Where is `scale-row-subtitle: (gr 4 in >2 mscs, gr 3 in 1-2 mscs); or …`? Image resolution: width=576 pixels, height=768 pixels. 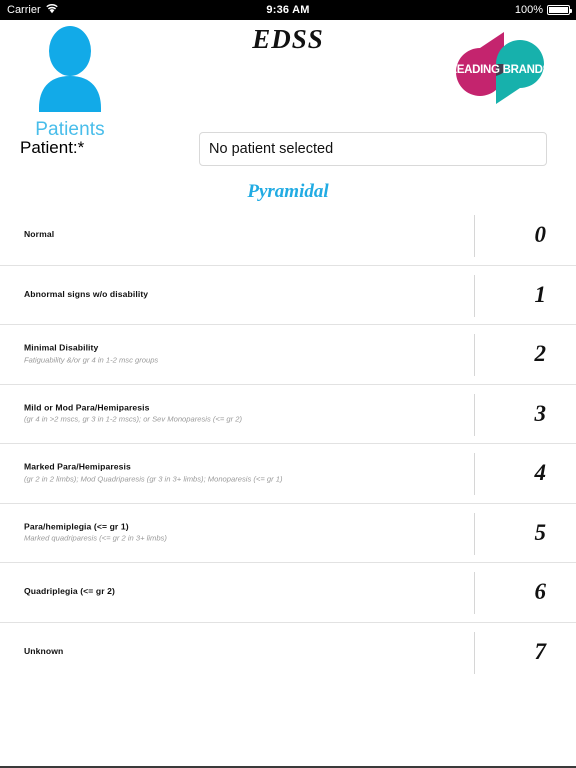
scale-row-subtitle: (gr 4 in >2 mscs, gr 3 in 1-2 mscs); or … is located at coordinates (133, 419).